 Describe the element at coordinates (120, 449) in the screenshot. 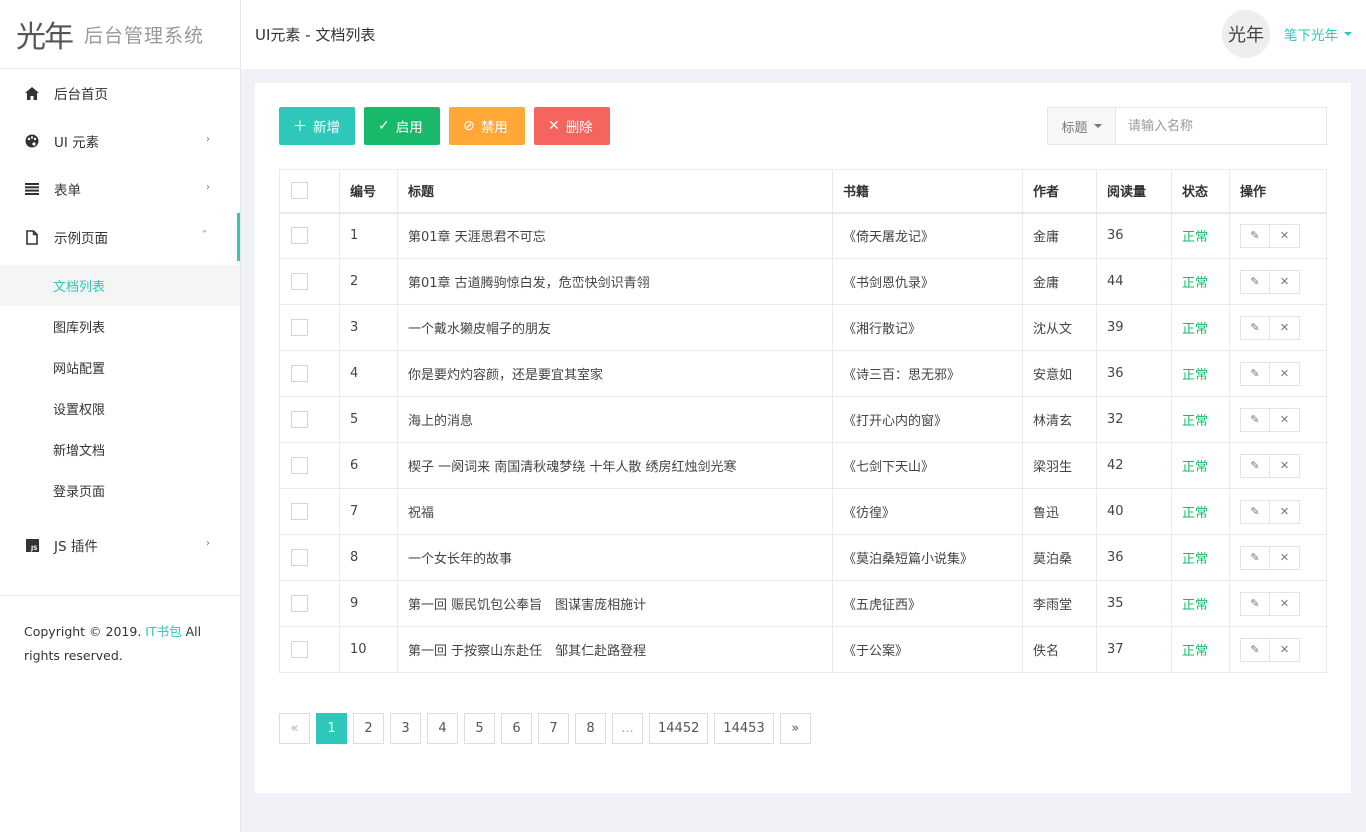

I see `sidebar-subitem-new-doc: 新增文档` at that location.